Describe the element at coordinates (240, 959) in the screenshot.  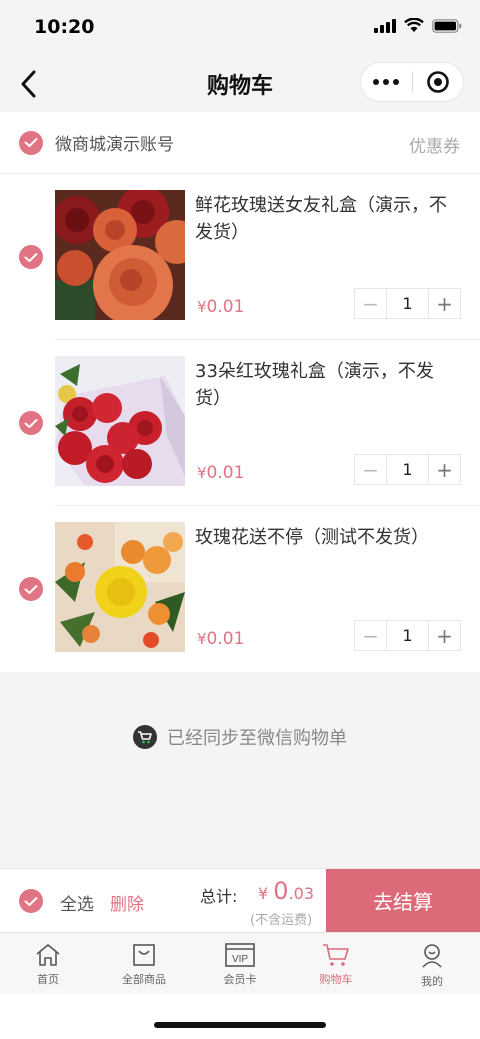
I see `svg-text: VIP` at that location.